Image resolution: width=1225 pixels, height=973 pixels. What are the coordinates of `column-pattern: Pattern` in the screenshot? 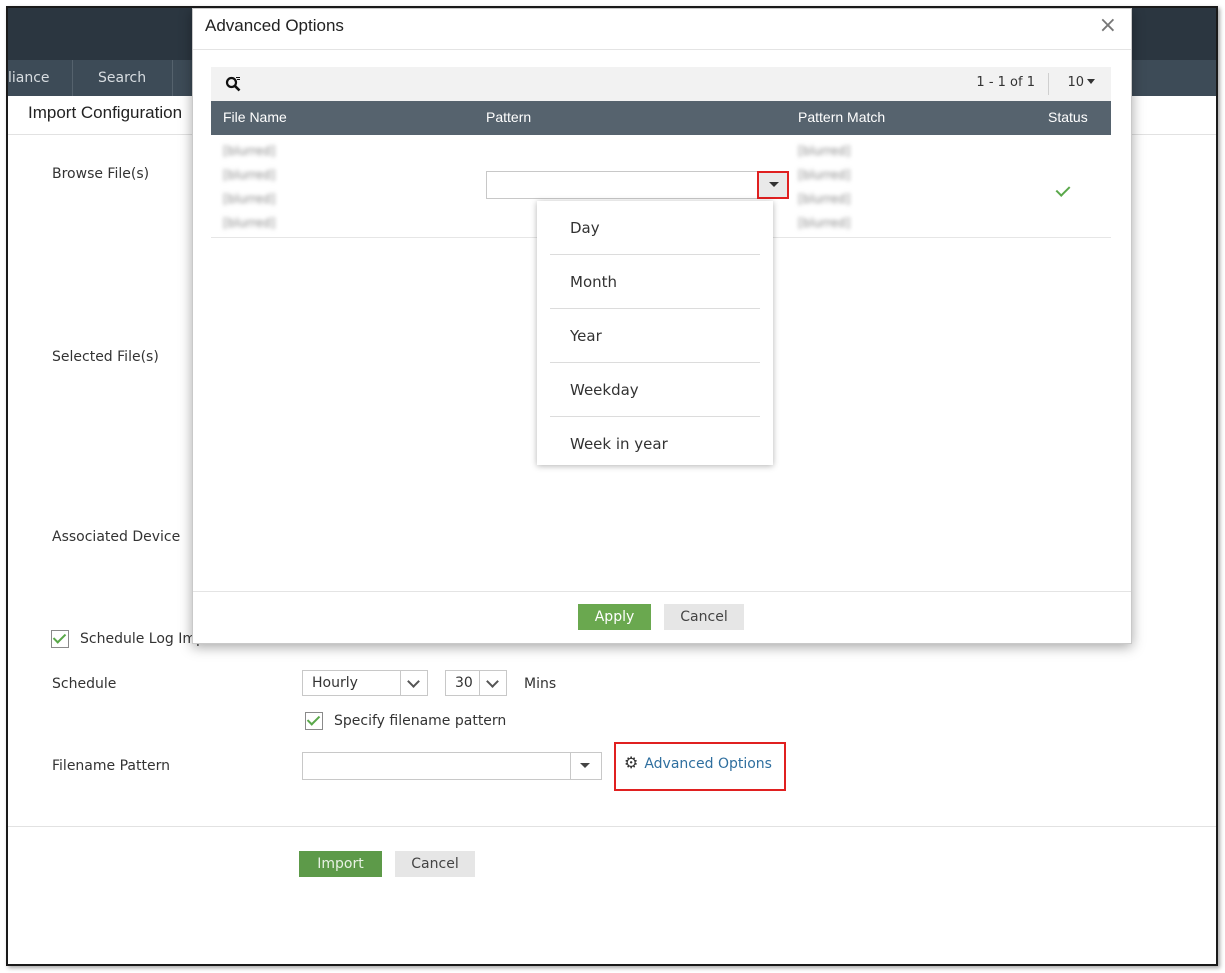 It's located at (508, 117).